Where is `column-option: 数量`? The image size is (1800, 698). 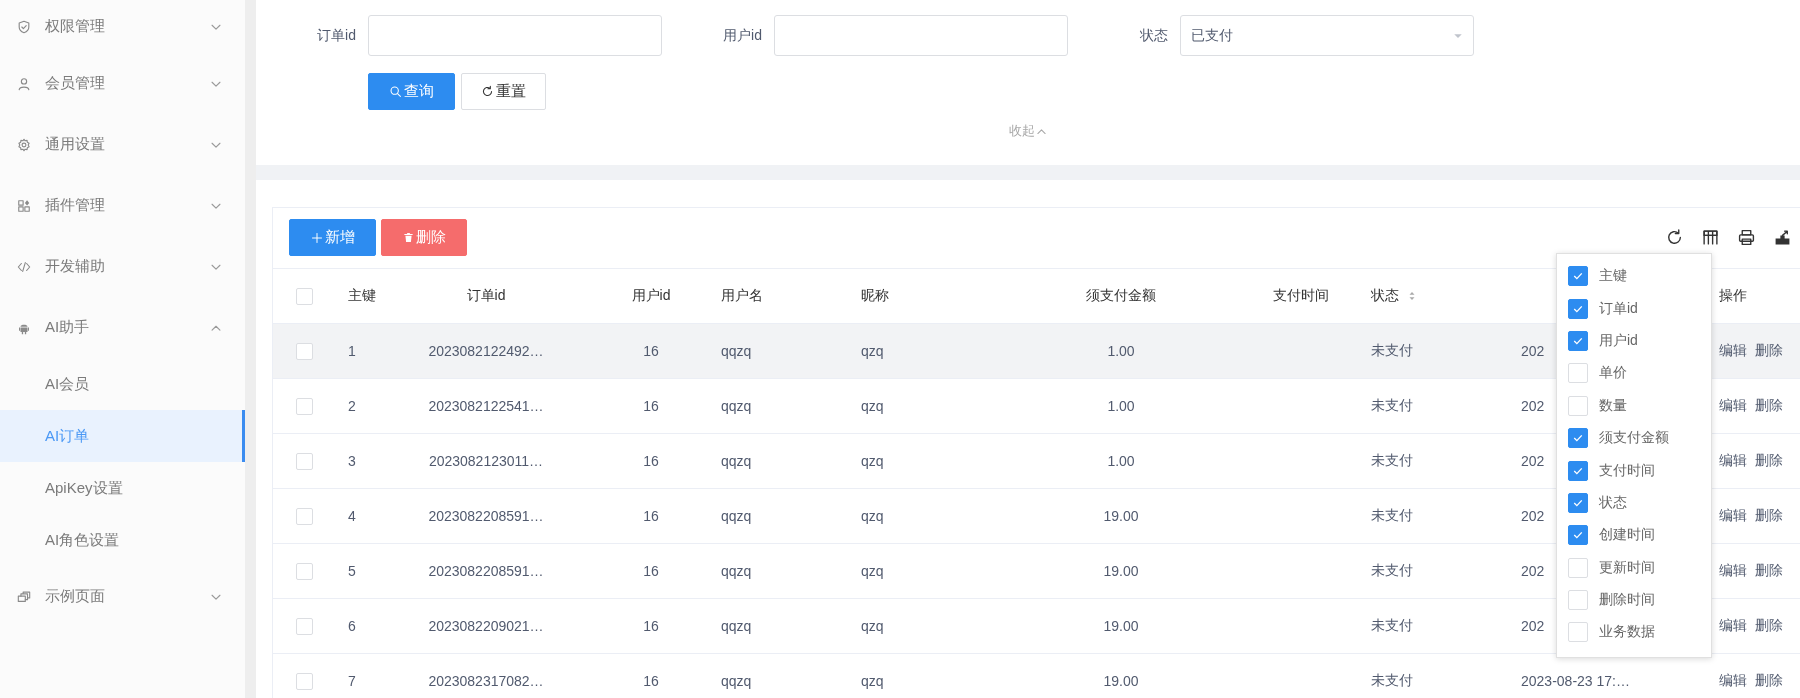 column-option: 数量 is located at coordinates (1613, 405).